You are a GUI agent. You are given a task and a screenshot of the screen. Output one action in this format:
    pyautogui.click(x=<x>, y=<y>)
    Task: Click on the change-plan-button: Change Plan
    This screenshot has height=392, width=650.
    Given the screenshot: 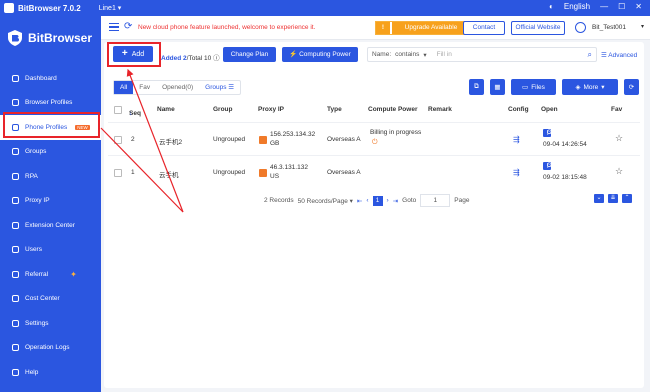 What is the action you would take?
    pyautogui.click(x=249, y=54)
    